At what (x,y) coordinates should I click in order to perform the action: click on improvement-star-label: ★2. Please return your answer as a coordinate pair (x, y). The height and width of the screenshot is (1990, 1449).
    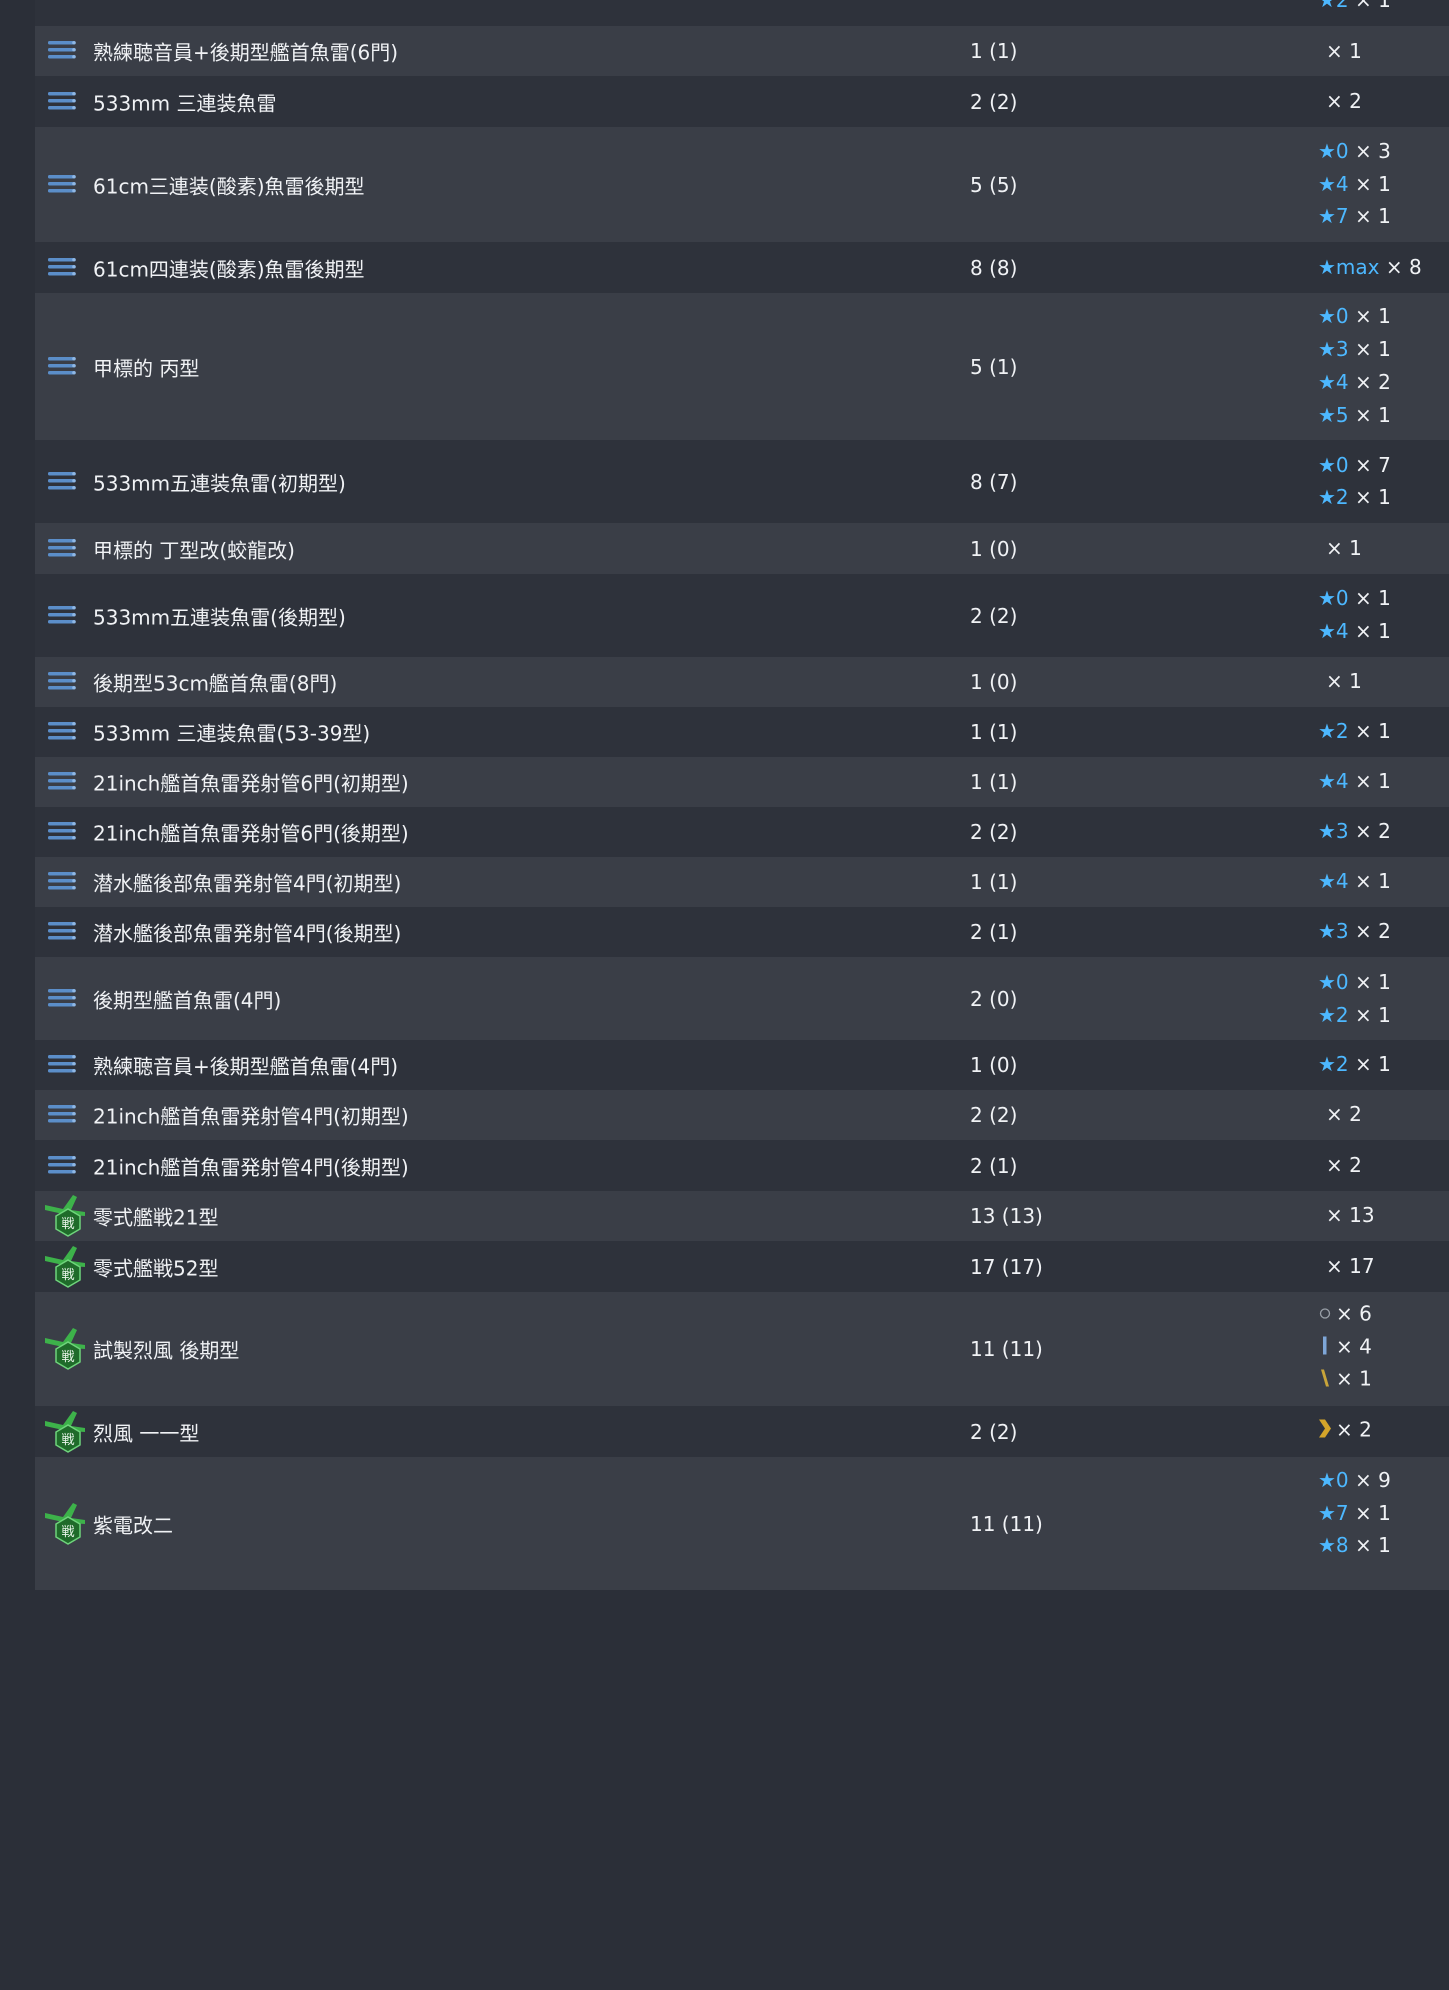
    Looking at the image, I should click on (1333, 1064).